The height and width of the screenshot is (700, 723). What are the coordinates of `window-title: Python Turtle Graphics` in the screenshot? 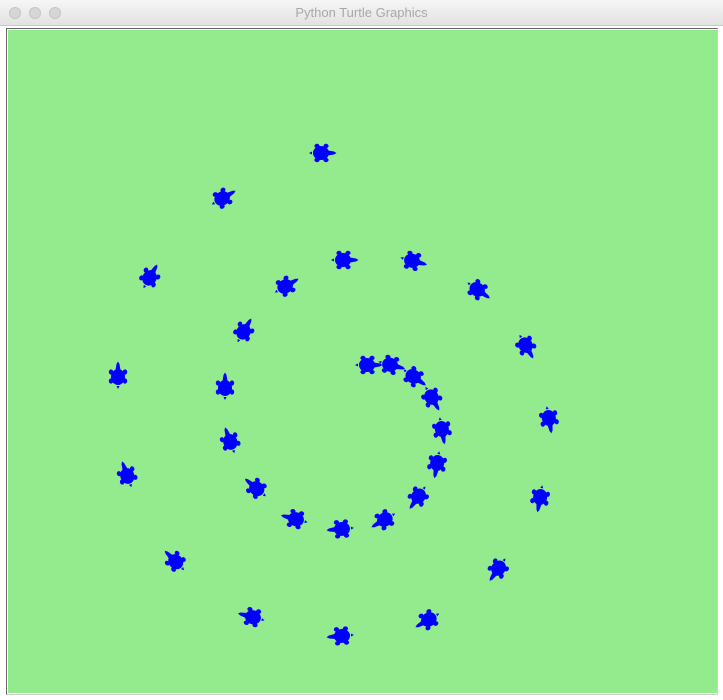 It's located at (361, 12).